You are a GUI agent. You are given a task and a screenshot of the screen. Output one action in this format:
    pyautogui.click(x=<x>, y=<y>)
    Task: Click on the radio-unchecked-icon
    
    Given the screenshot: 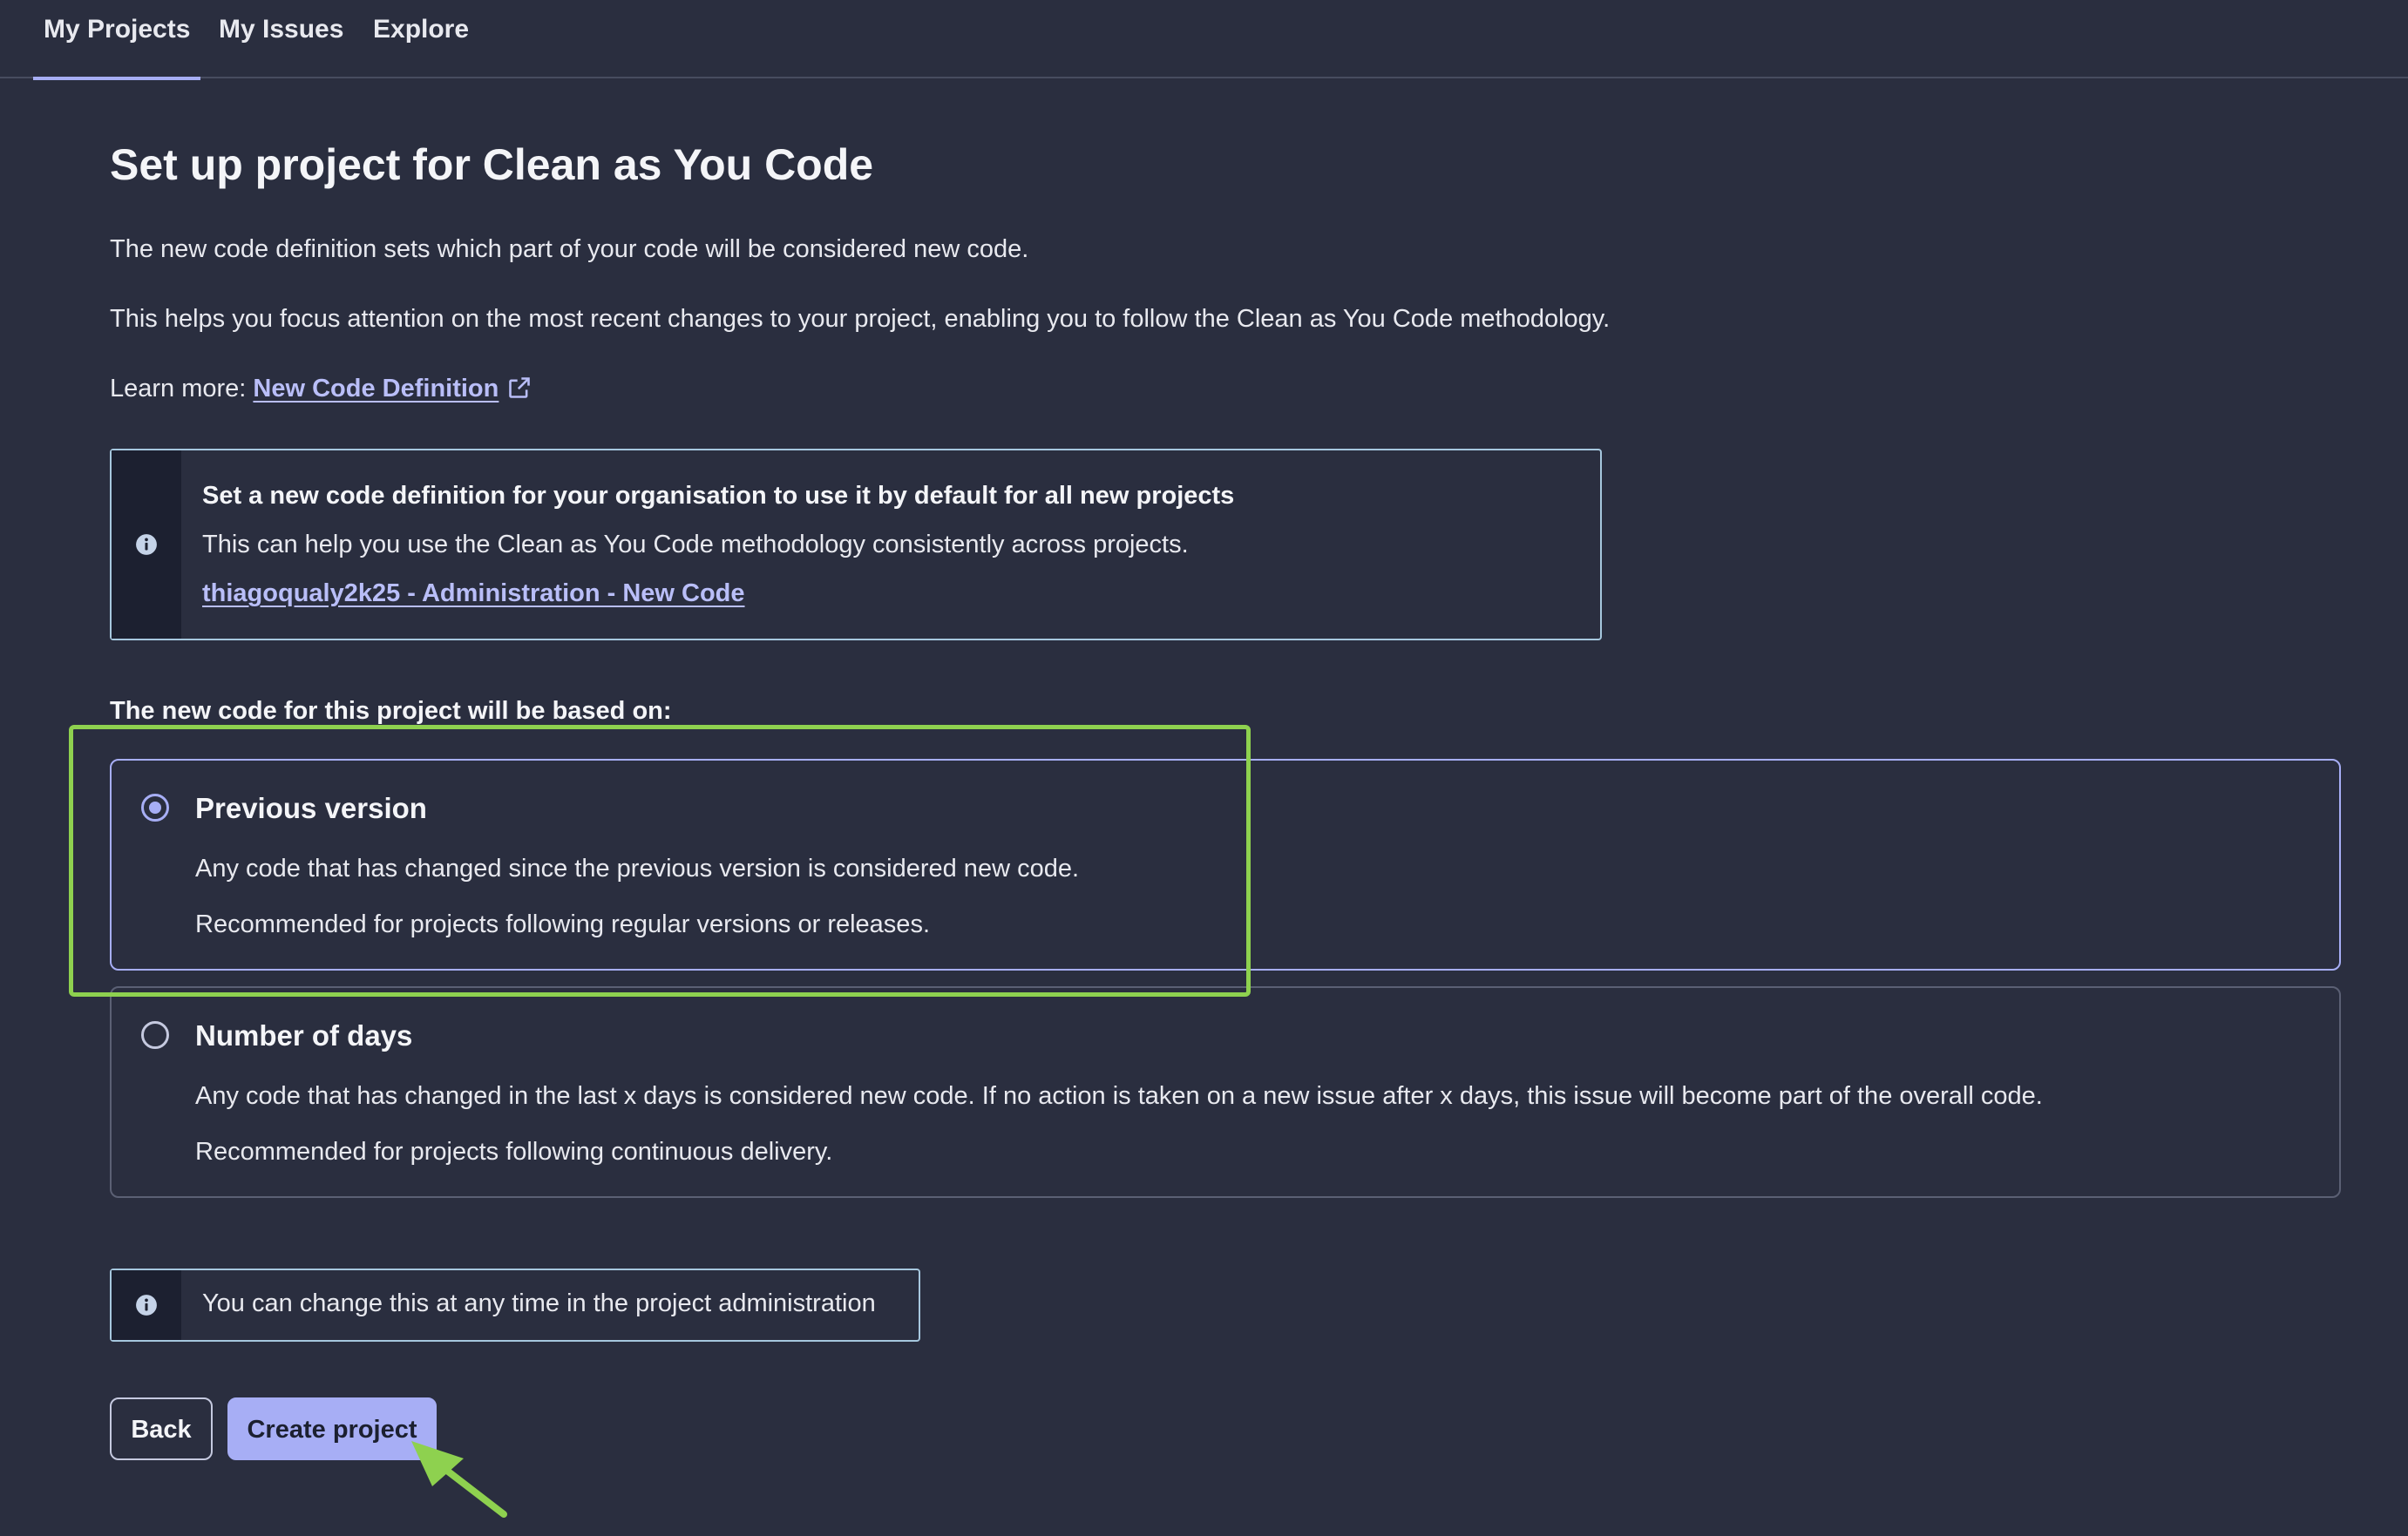 What is the action you would take?
    pyautogui.click(x=155, y=1035)
    